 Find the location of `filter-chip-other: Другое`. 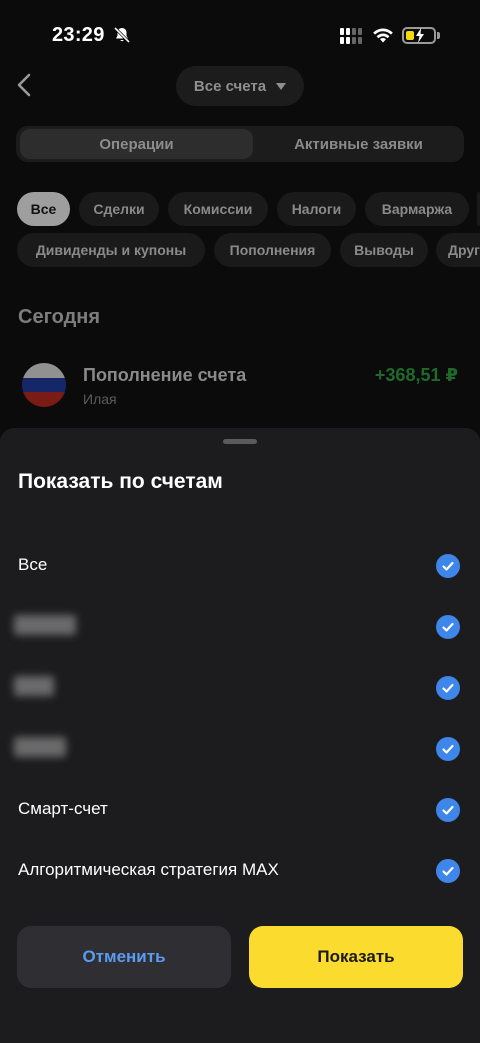

filter-chip-other: Другое is located at coordinates (458, 250).